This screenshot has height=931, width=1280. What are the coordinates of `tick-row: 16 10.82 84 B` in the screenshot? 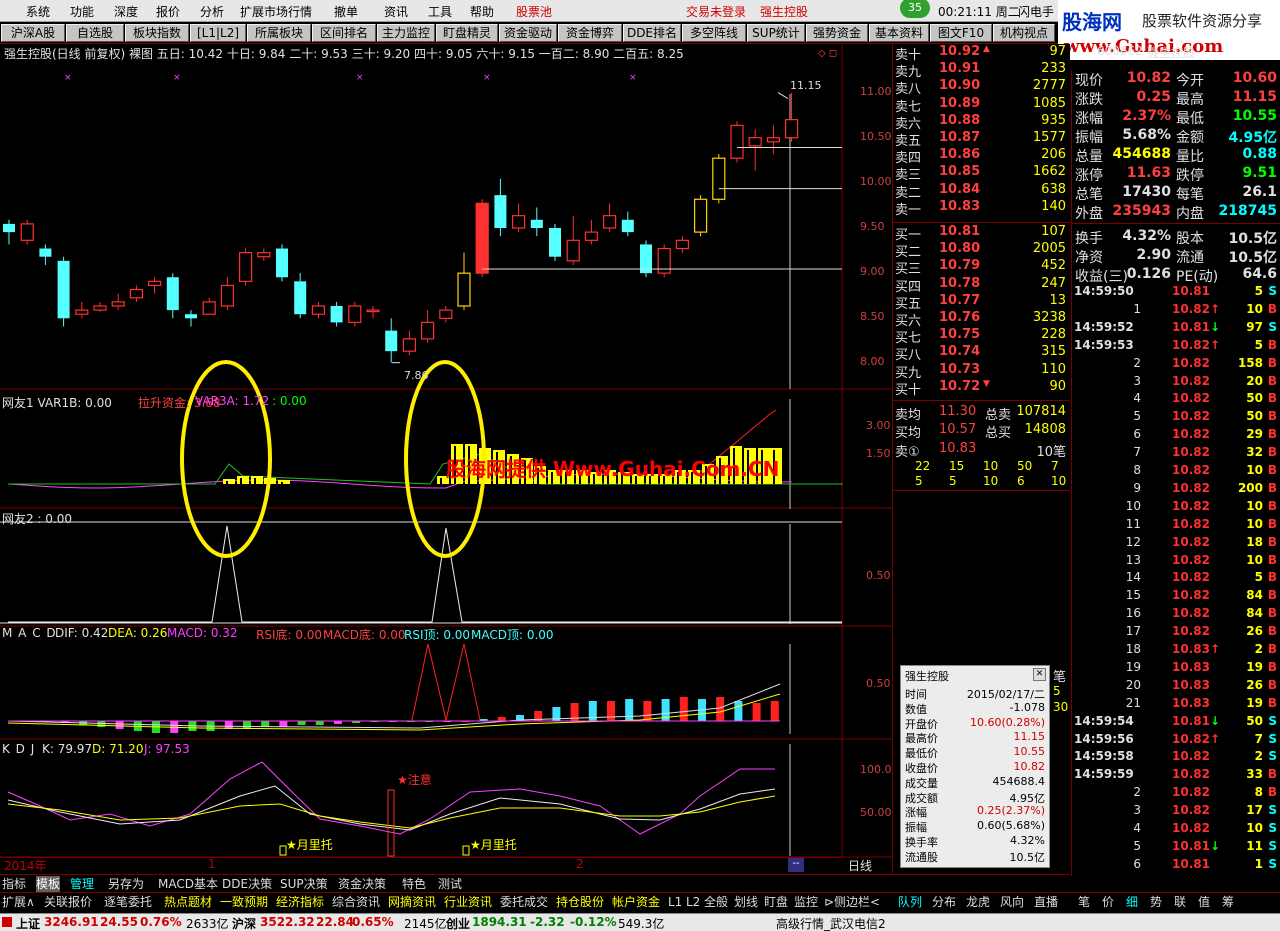 It's located at (1176, 615).